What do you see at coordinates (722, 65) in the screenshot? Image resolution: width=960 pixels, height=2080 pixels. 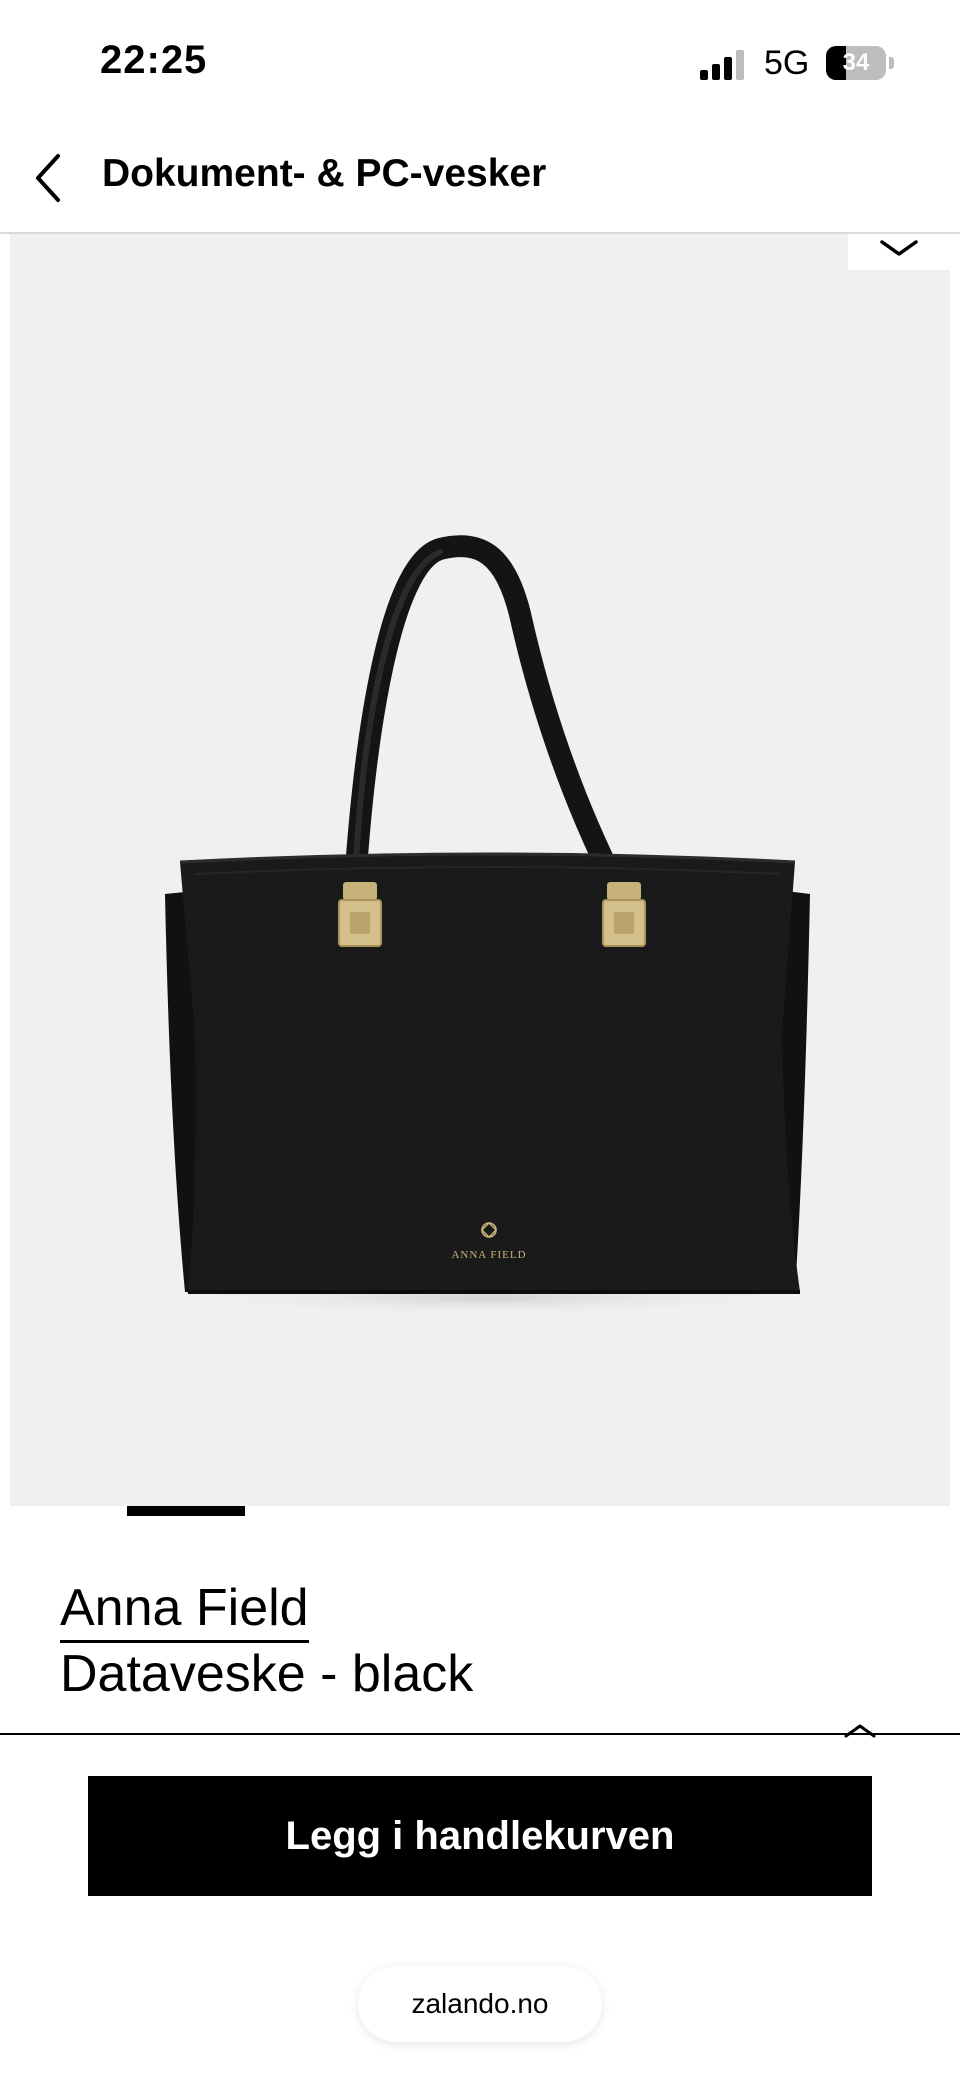 I see `signal-icon` at bounding box center [722, 65].